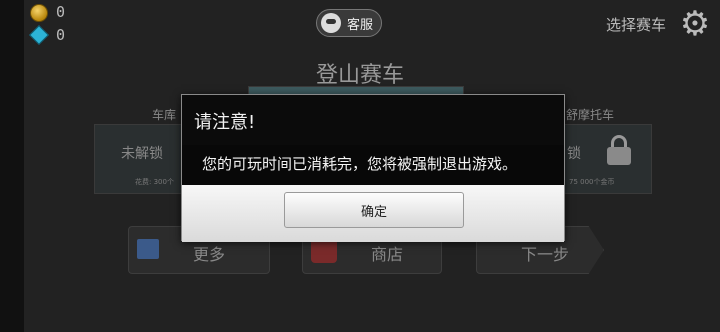 The height and width of the screenshot is (332, 720). I want to click on dialog-body: 您的可玩时间已消耗完，您将被强制退出游戏。, so click(373, 165).